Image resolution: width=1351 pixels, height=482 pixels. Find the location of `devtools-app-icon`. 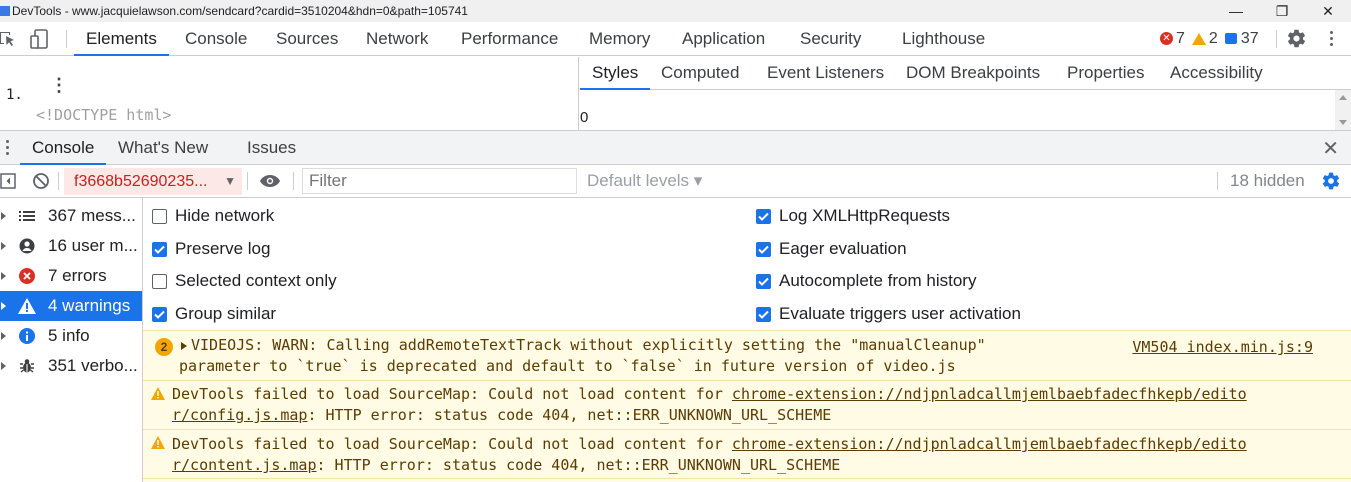

devtools-app-icon is located at coordinates (5, 11).